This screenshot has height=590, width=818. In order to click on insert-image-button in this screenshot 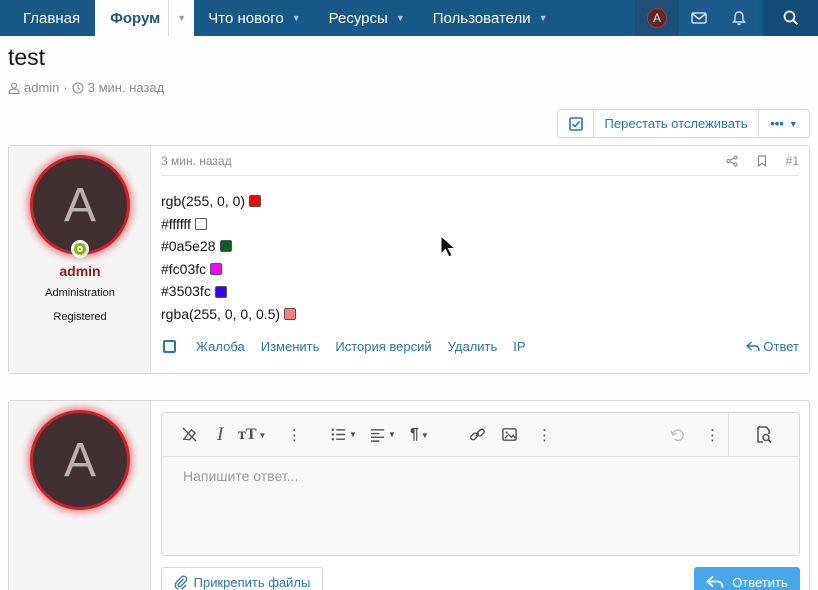, I will do `click(509, 434)`.